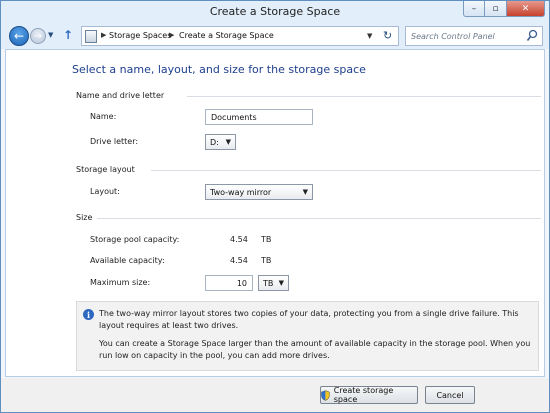  Describe the element at coordinates (532, 36) in the screenshot. I see `search-icon` at that location.